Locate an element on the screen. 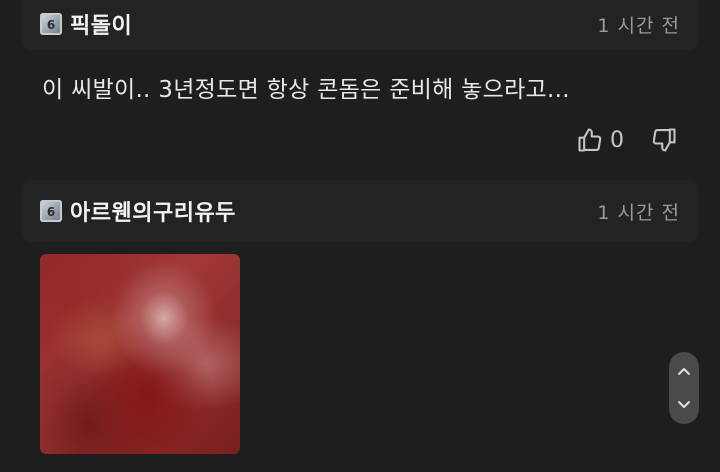 This screenshot has width=720, height=472. vote-bar: 0 is located at coordinates (627, 140).